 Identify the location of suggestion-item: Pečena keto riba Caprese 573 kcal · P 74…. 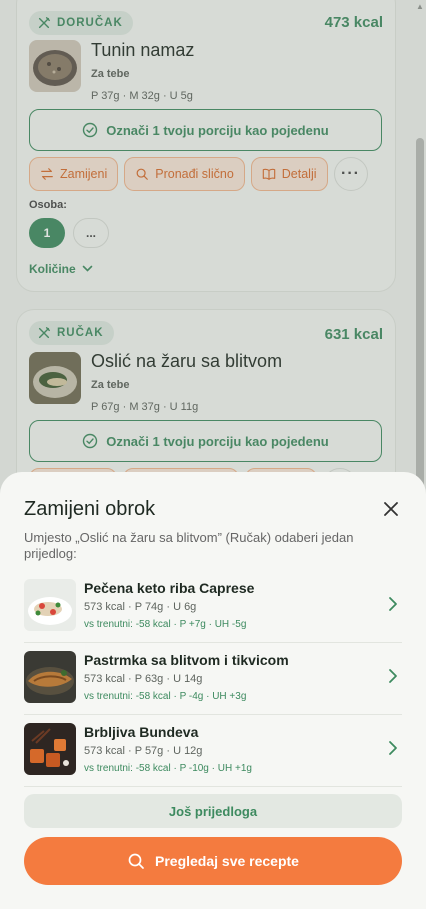
(213, 607).